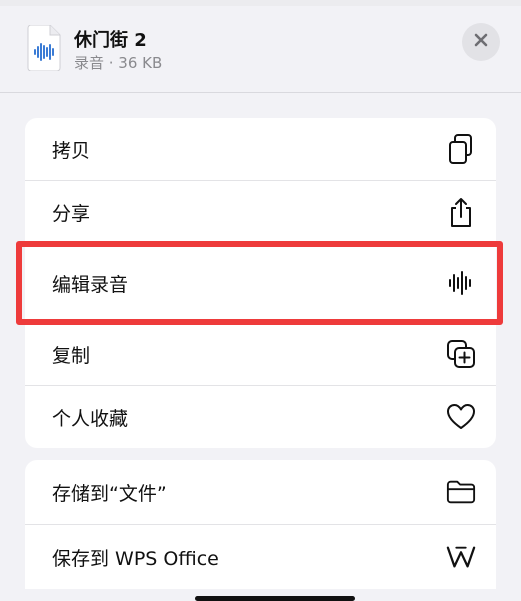 This screenshot has width=521, height=601. Describe the element at coordinates (461, 417) in the screenshot. I see `heart-icon` at that location.